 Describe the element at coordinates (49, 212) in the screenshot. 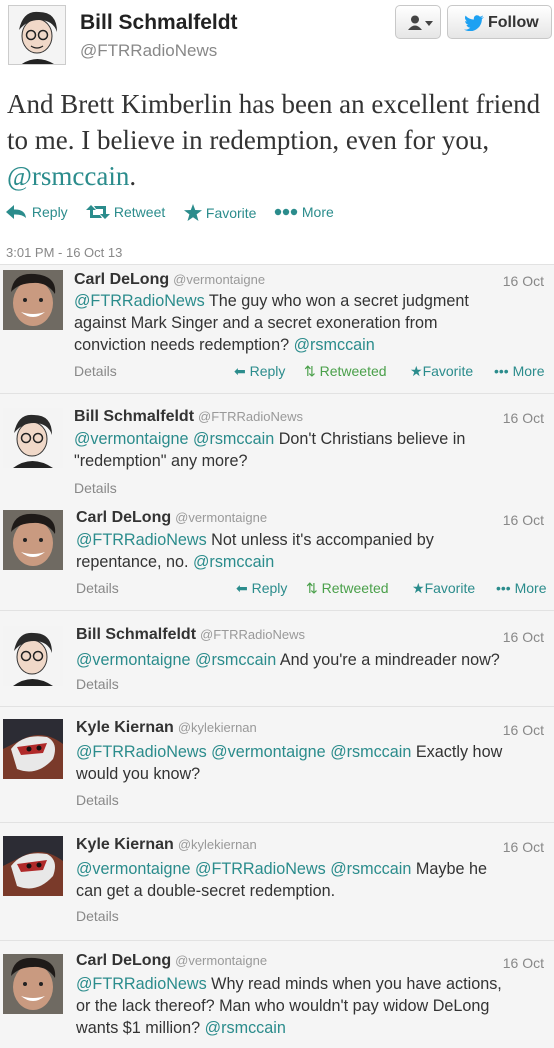

I see `reply-label: Reply` at that location.